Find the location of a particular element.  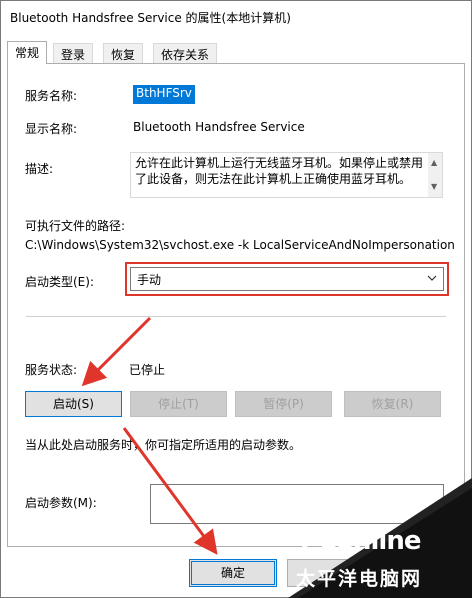

startup-params-hint: 当从此处启动服务时，你可指定所适用的启动参数。 is located at coordinates (163, 445).